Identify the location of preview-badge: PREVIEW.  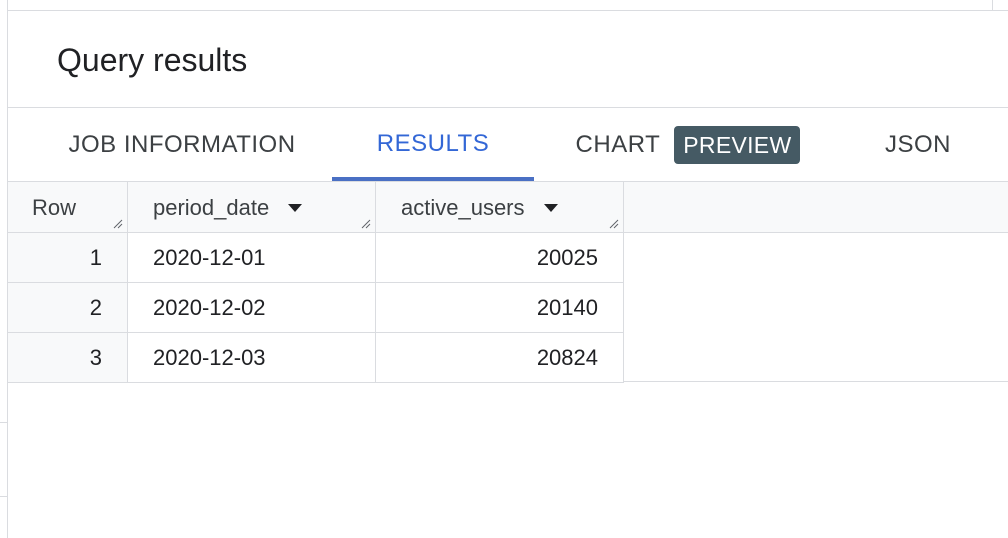
(737, 144).